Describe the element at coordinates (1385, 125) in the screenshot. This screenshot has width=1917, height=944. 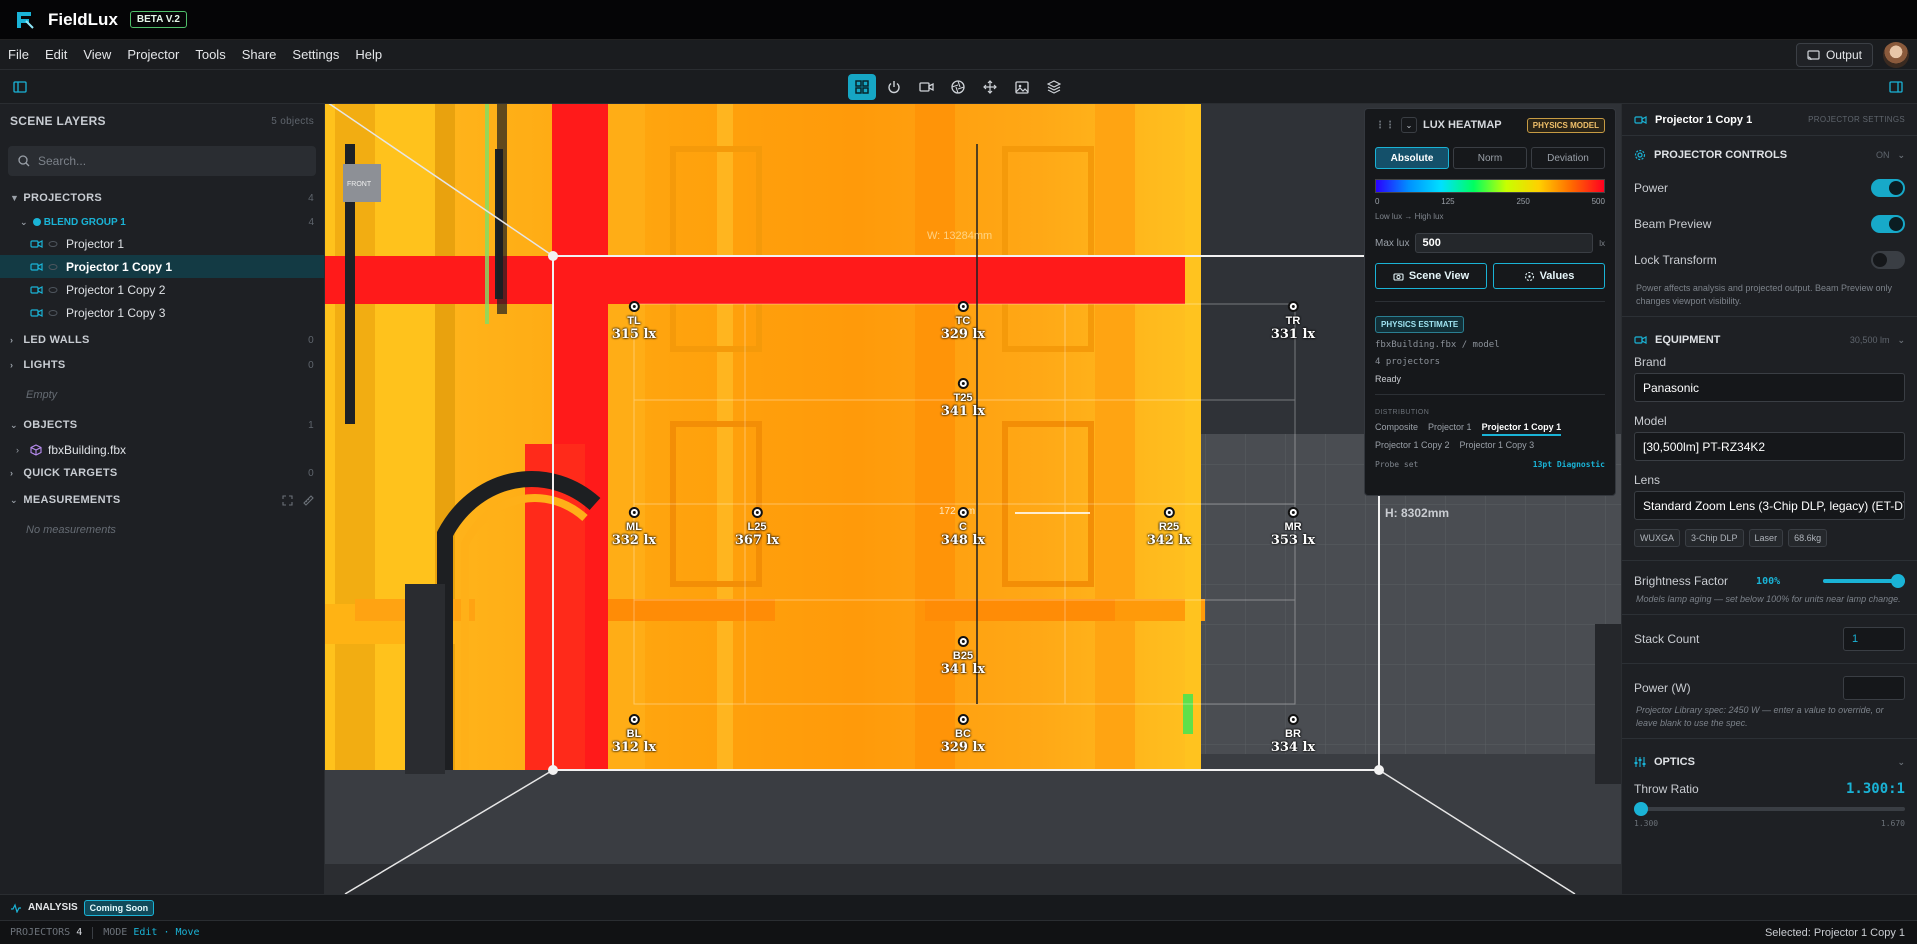
I see `drag-handle-icon: ⋮⋮` at that location.